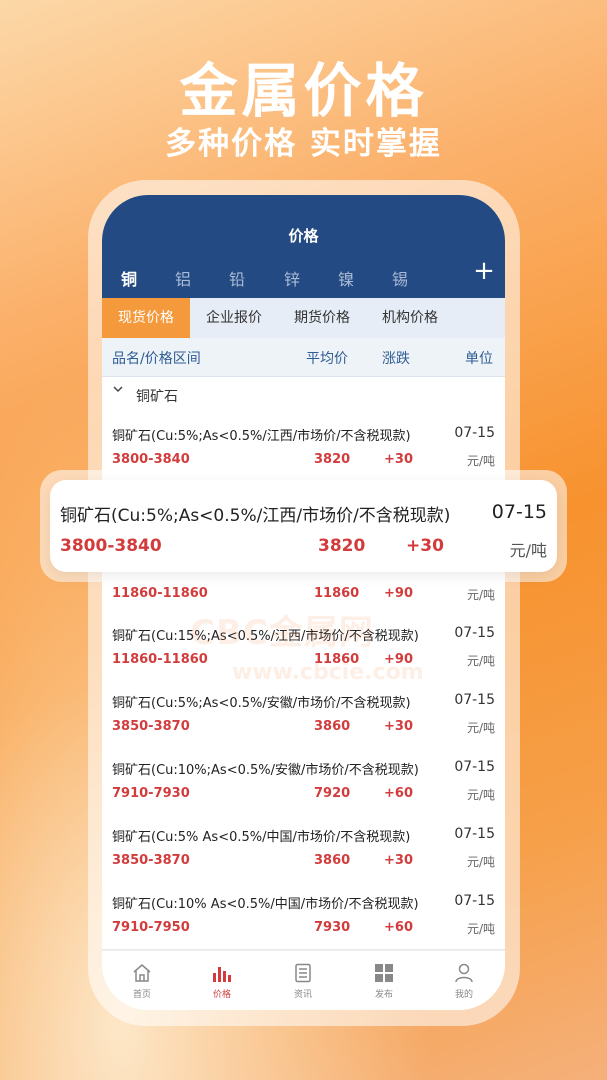 Image resolution: width=607 pixels, height=1080 pixels. I want to click on tab-metal-copper: 铜, so click(129, 278).